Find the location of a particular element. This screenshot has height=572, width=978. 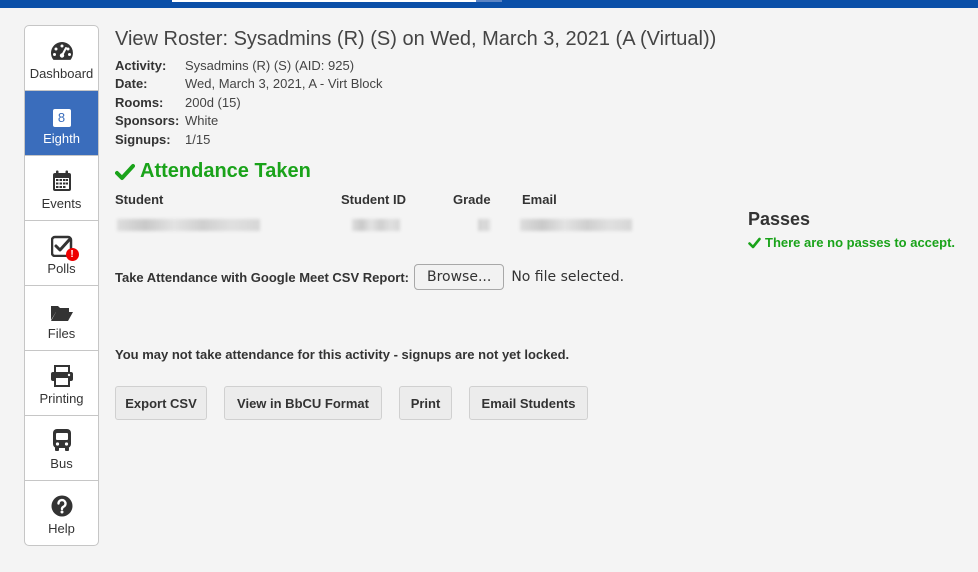

detail-row-activity: Activity: Sysadmins (R) (S) (AID: 925) is located at coordinates (415, 66).